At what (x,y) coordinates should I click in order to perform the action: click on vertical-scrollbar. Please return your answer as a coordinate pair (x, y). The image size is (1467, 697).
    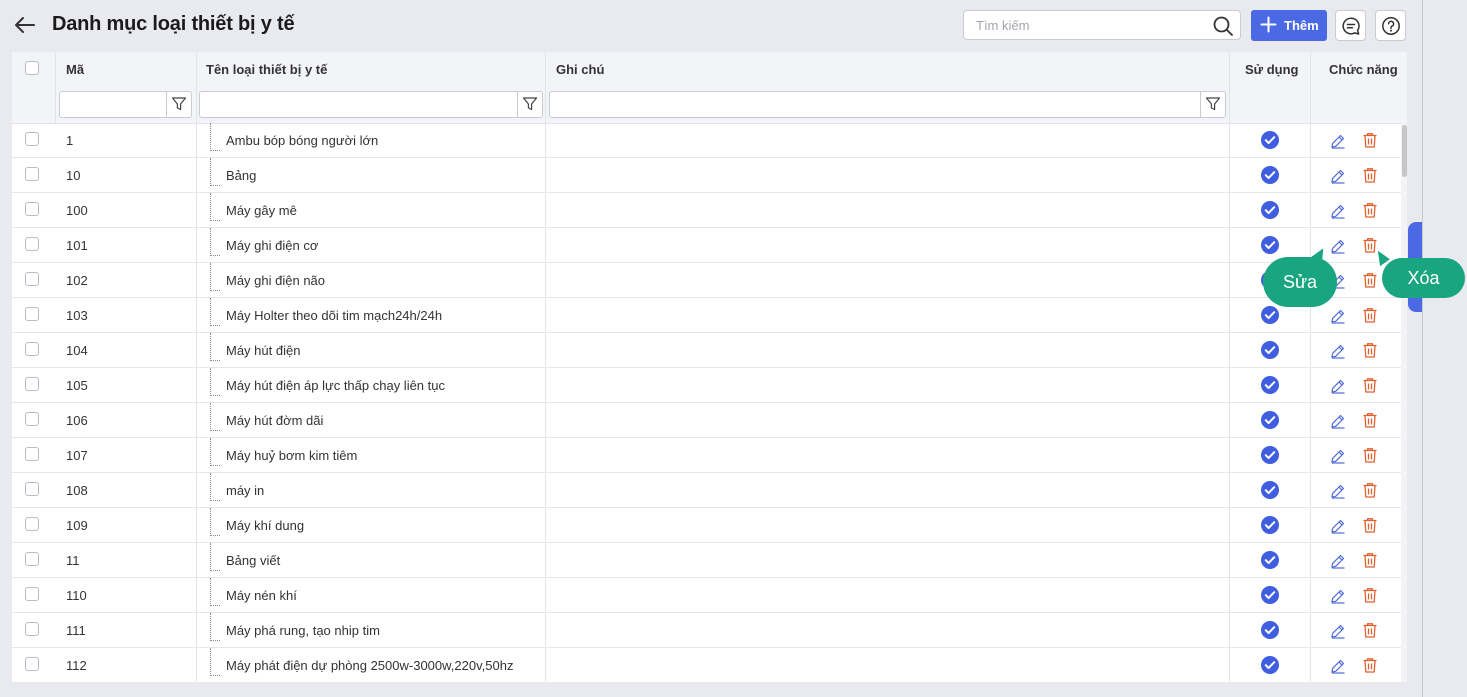
    Looking at the image, I should click on (1404, 402).